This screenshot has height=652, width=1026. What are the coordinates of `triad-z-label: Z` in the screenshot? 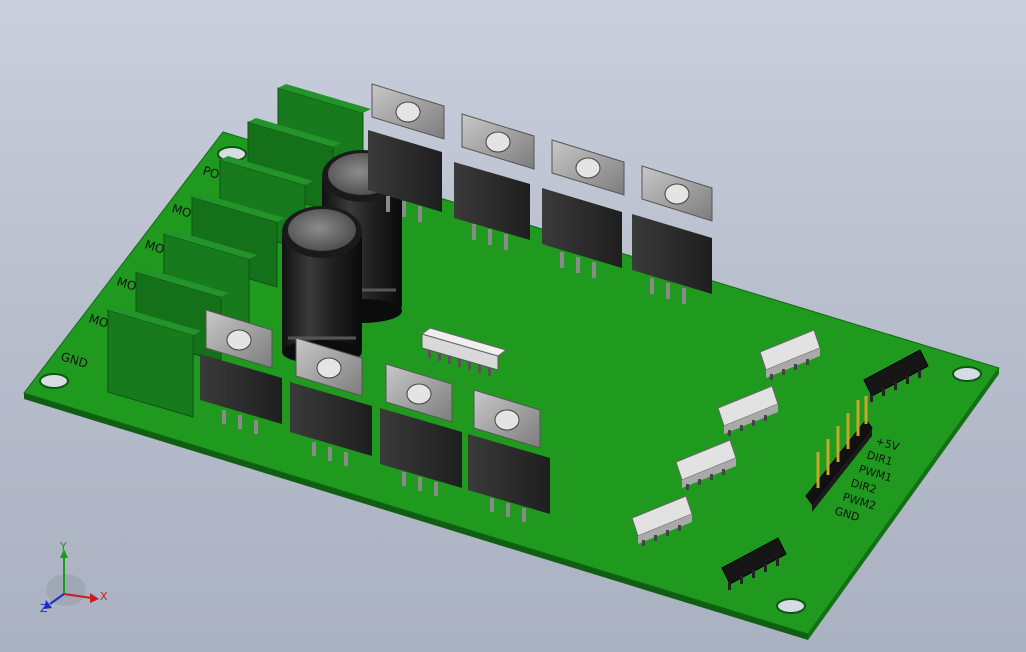 It's located at (44, 608).